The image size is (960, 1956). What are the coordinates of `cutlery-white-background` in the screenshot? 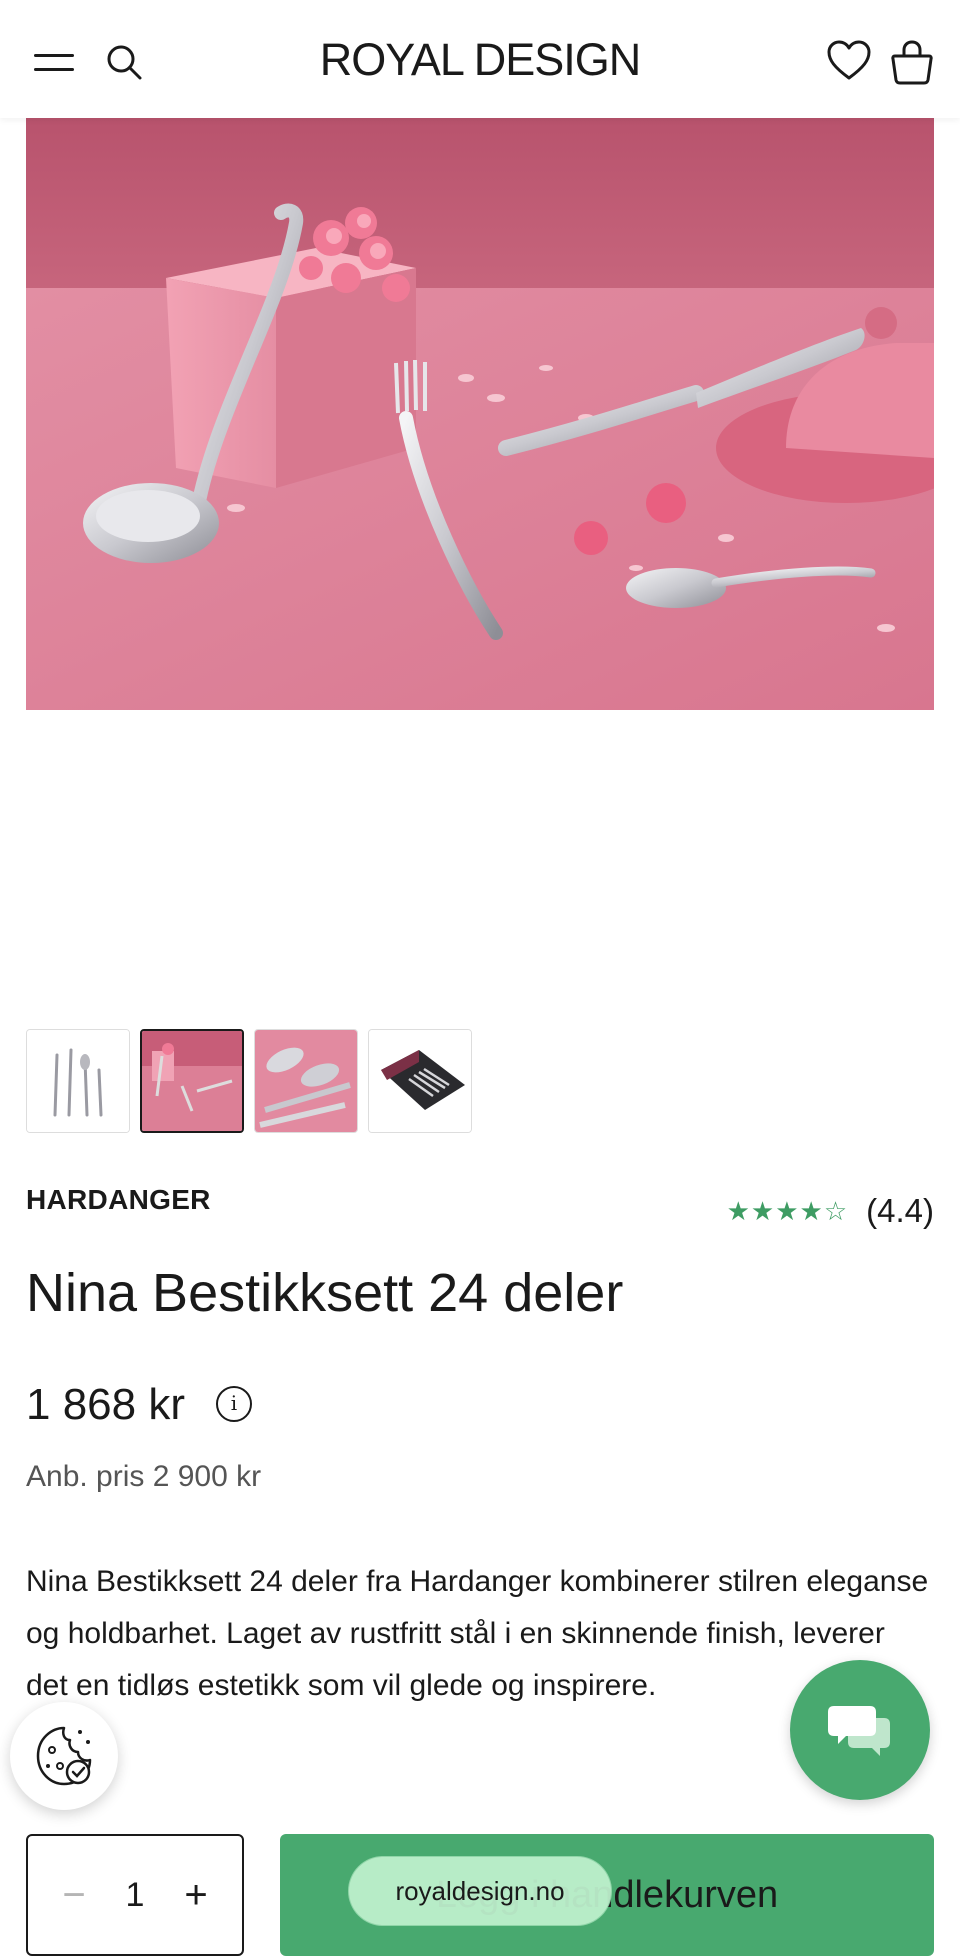 It's located at (78, 1081).